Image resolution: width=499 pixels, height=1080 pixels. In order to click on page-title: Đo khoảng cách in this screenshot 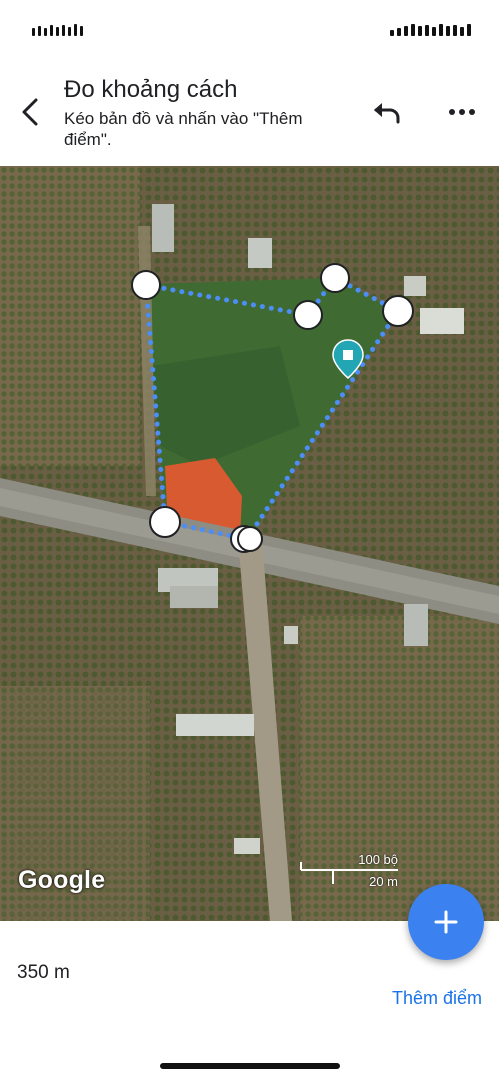, I will do `click(151, 89)`.